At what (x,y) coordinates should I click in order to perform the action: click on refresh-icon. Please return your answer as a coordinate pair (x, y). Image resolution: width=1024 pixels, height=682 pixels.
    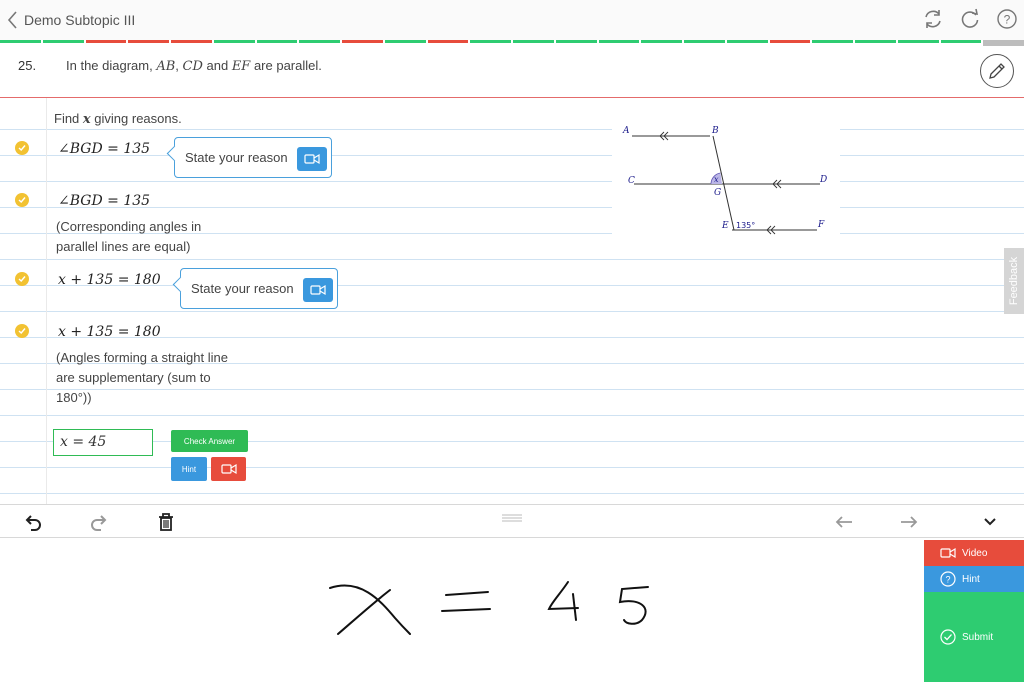
    Looking at the image, I should click on (970, 19).